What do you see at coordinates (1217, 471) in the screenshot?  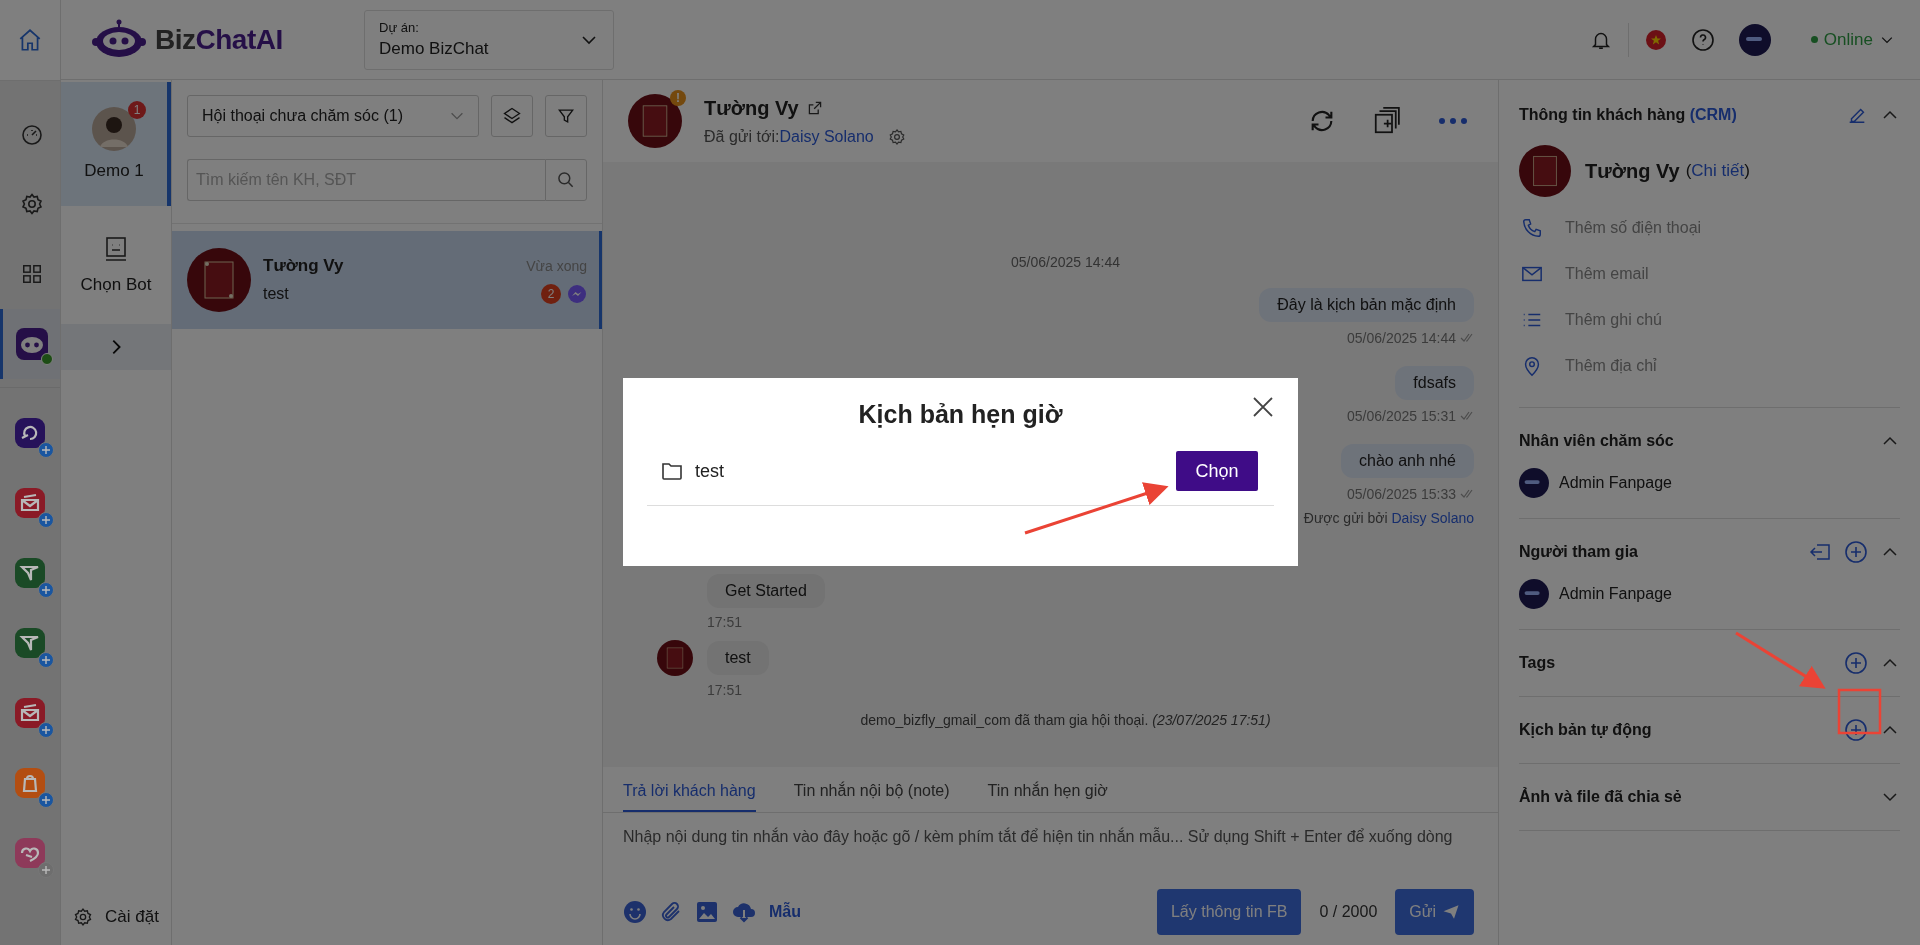 I see `choose-button: Chọn` at bounding box center [1217, 471].